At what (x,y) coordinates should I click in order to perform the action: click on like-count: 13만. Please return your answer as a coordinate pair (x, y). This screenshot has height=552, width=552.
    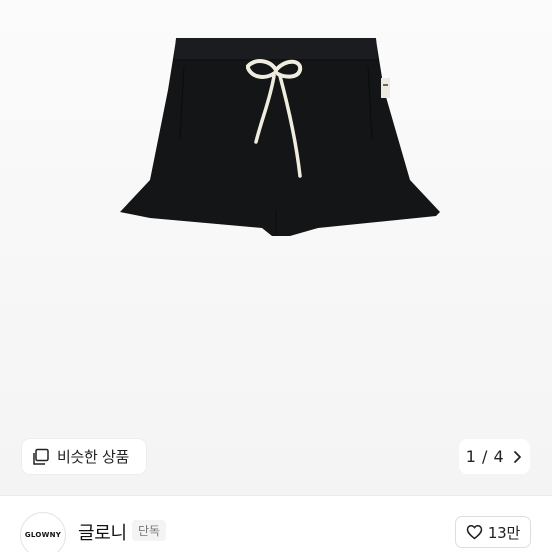
    Looking at the image, I should click on (504, 532).